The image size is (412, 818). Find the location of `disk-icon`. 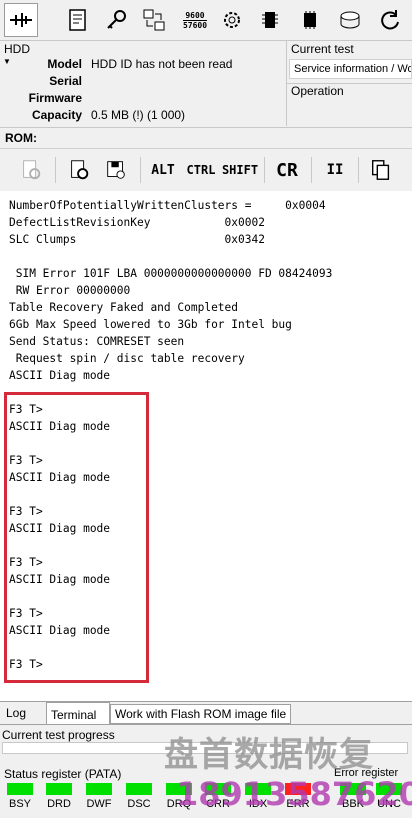

disk-icon is located at coordinates (350, 20).